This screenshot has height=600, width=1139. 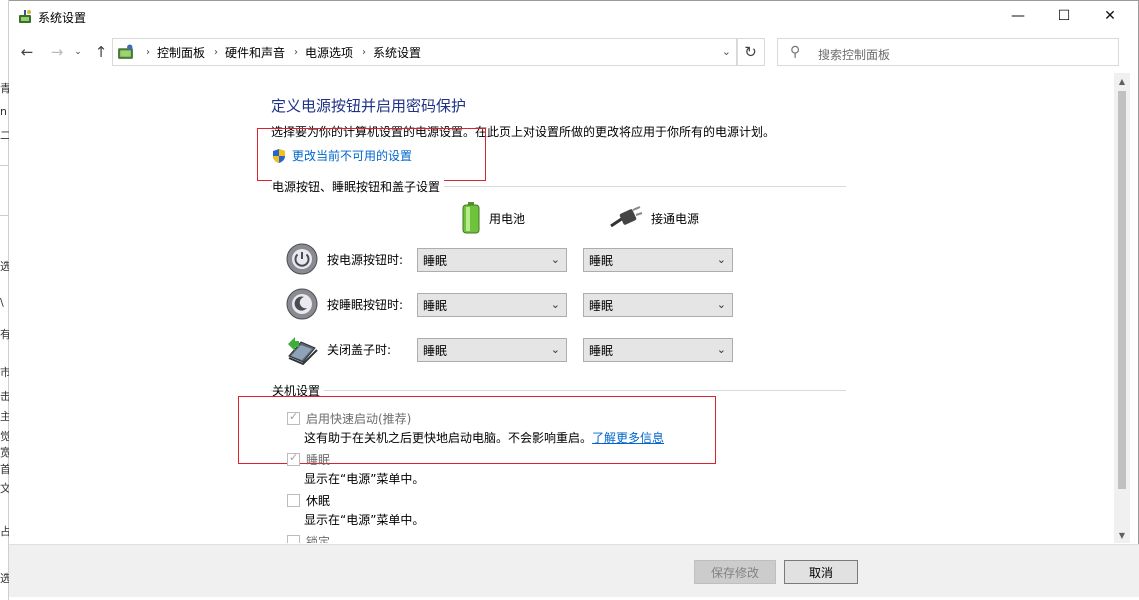 I want to click on up-button: ↑, so click(x=101, y=52).